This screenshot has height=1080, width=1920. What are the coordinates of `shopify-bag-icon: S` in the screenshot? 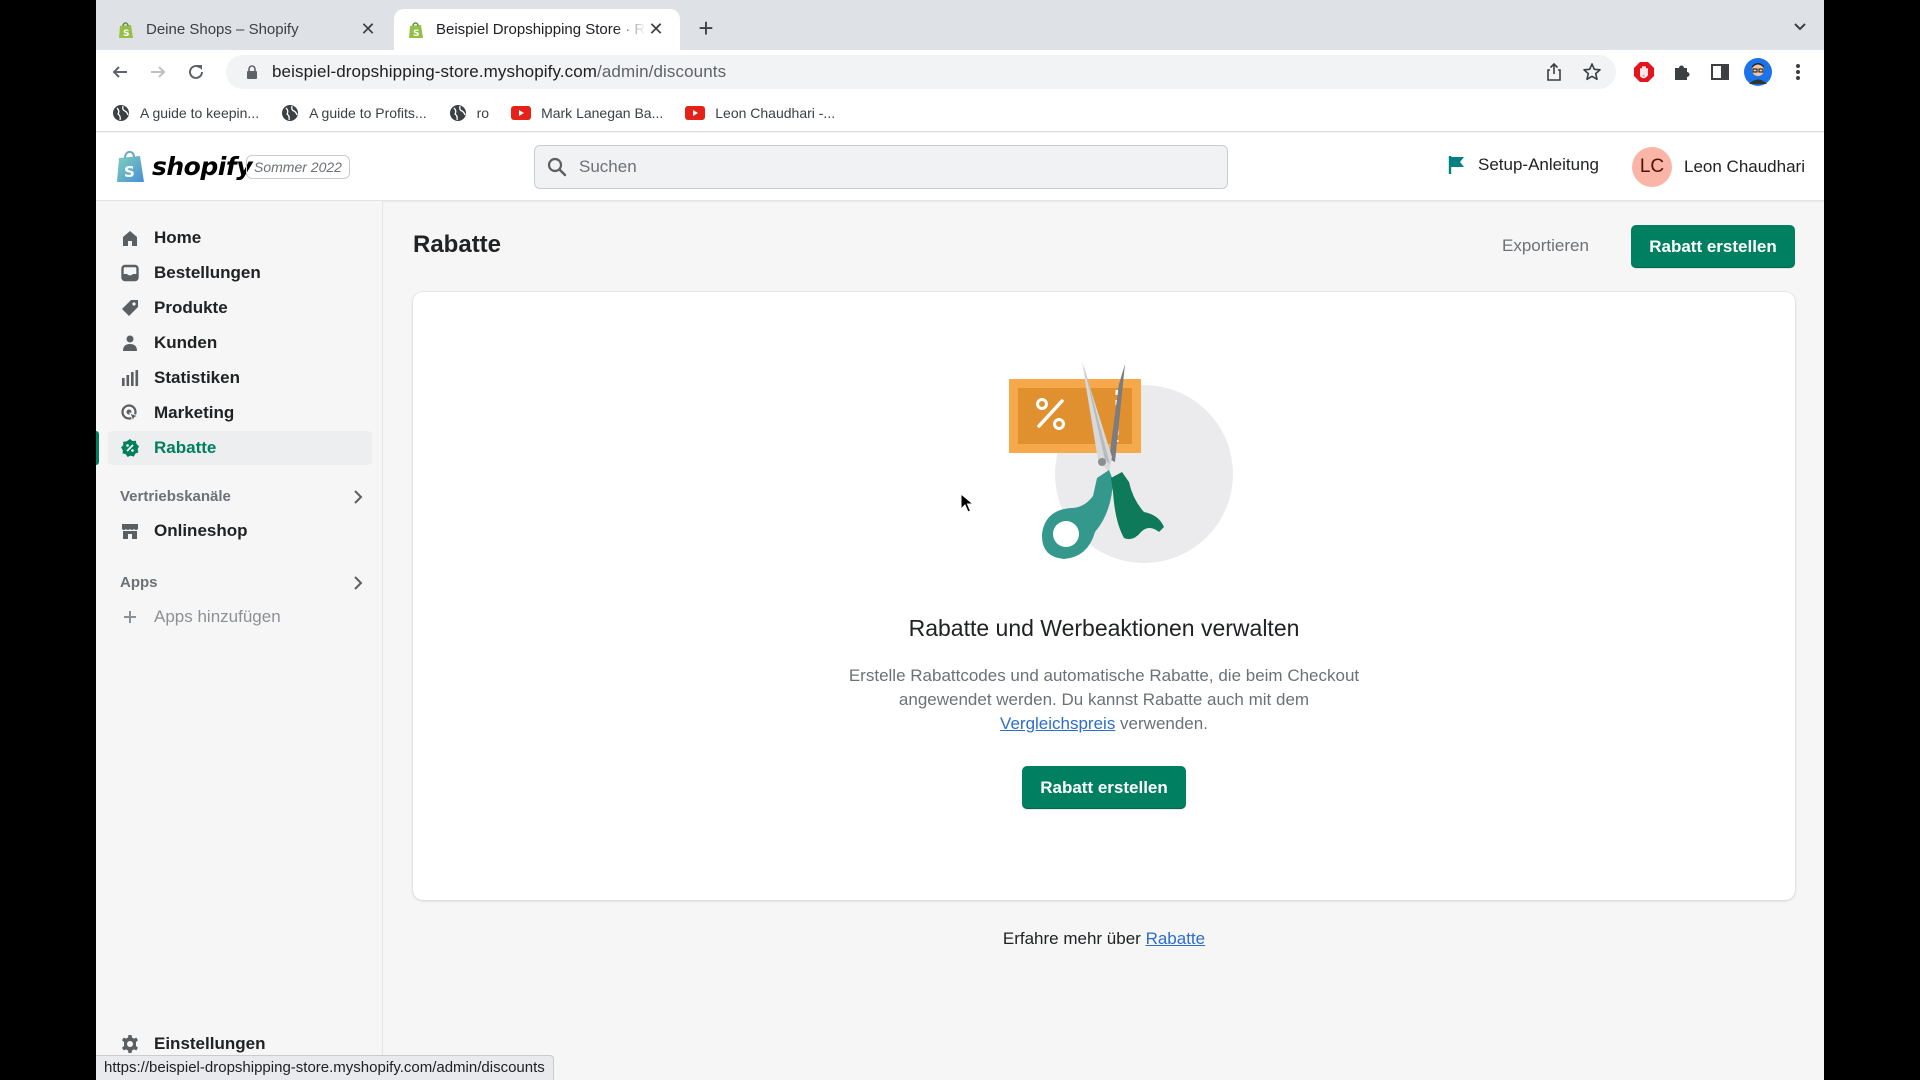 It's located at (130, 166).